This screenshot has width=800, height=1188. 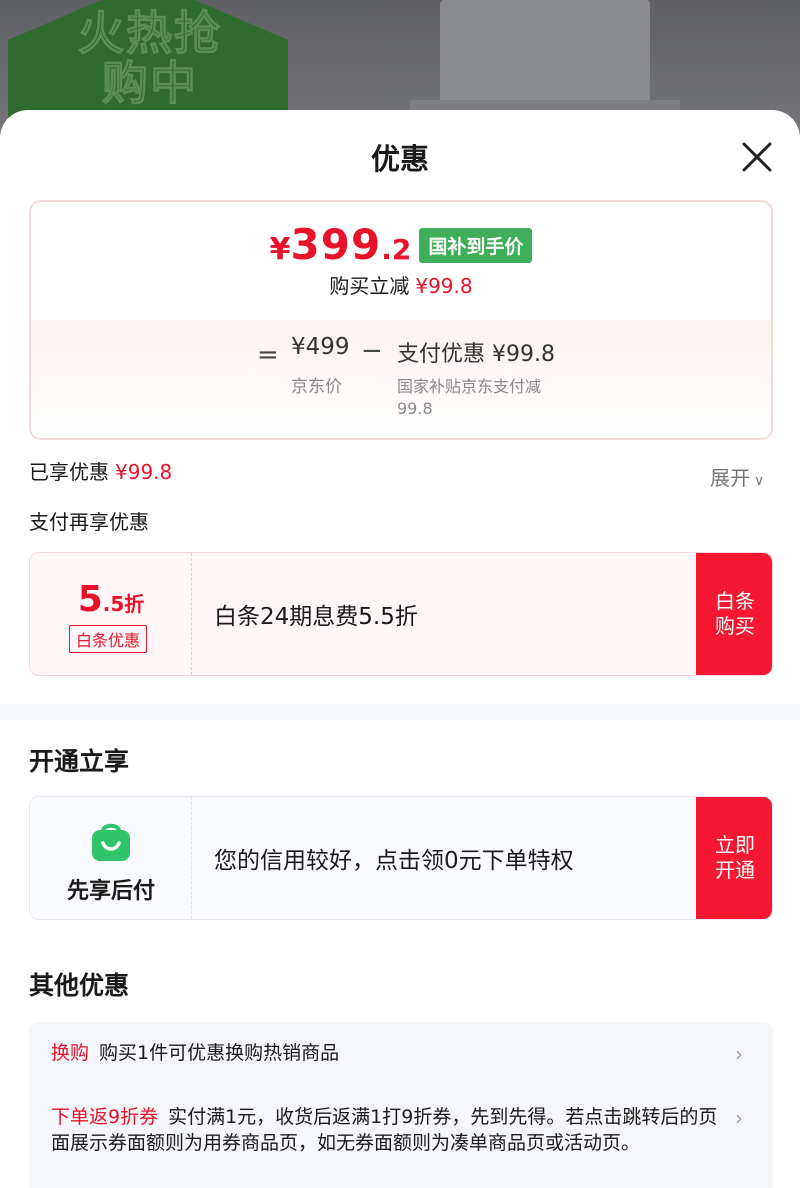 I want to click on baitiao-buy-button: 白条购买, so click(x=734, y=614).